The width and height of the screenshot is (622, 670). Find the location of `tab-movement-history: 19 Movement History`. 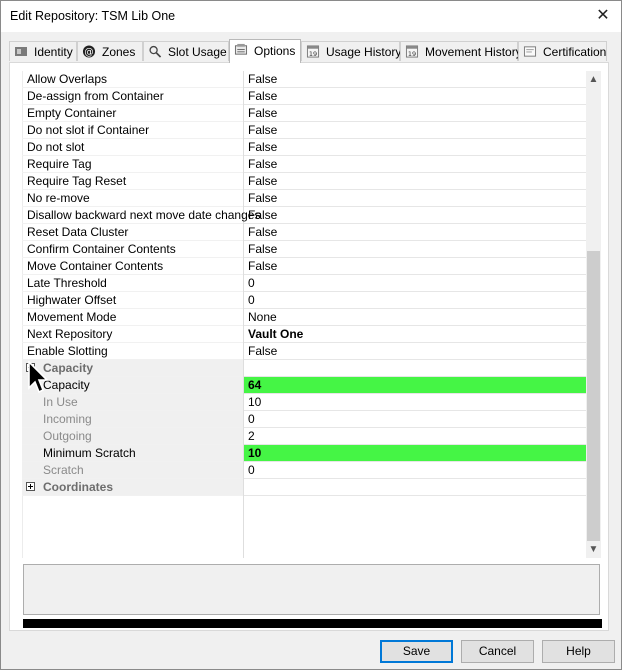

tab-movement-history: 19 Movement History is located at coordinates (461, 51).